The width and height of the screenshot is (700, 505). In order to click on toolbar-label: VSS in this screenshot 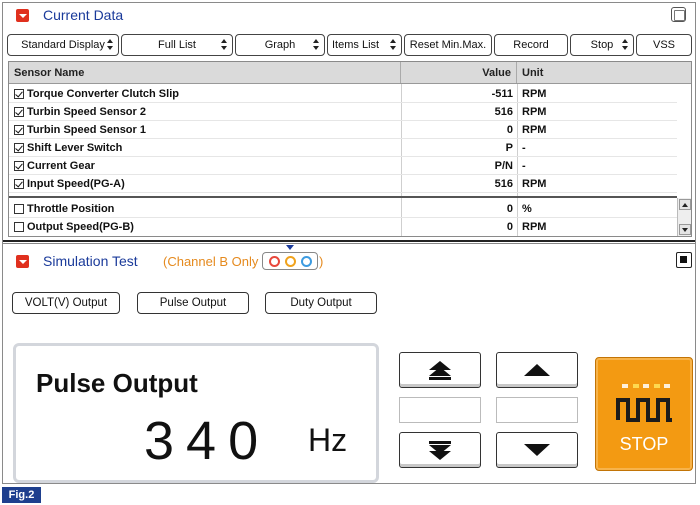, I will do `click(663, 45)`.